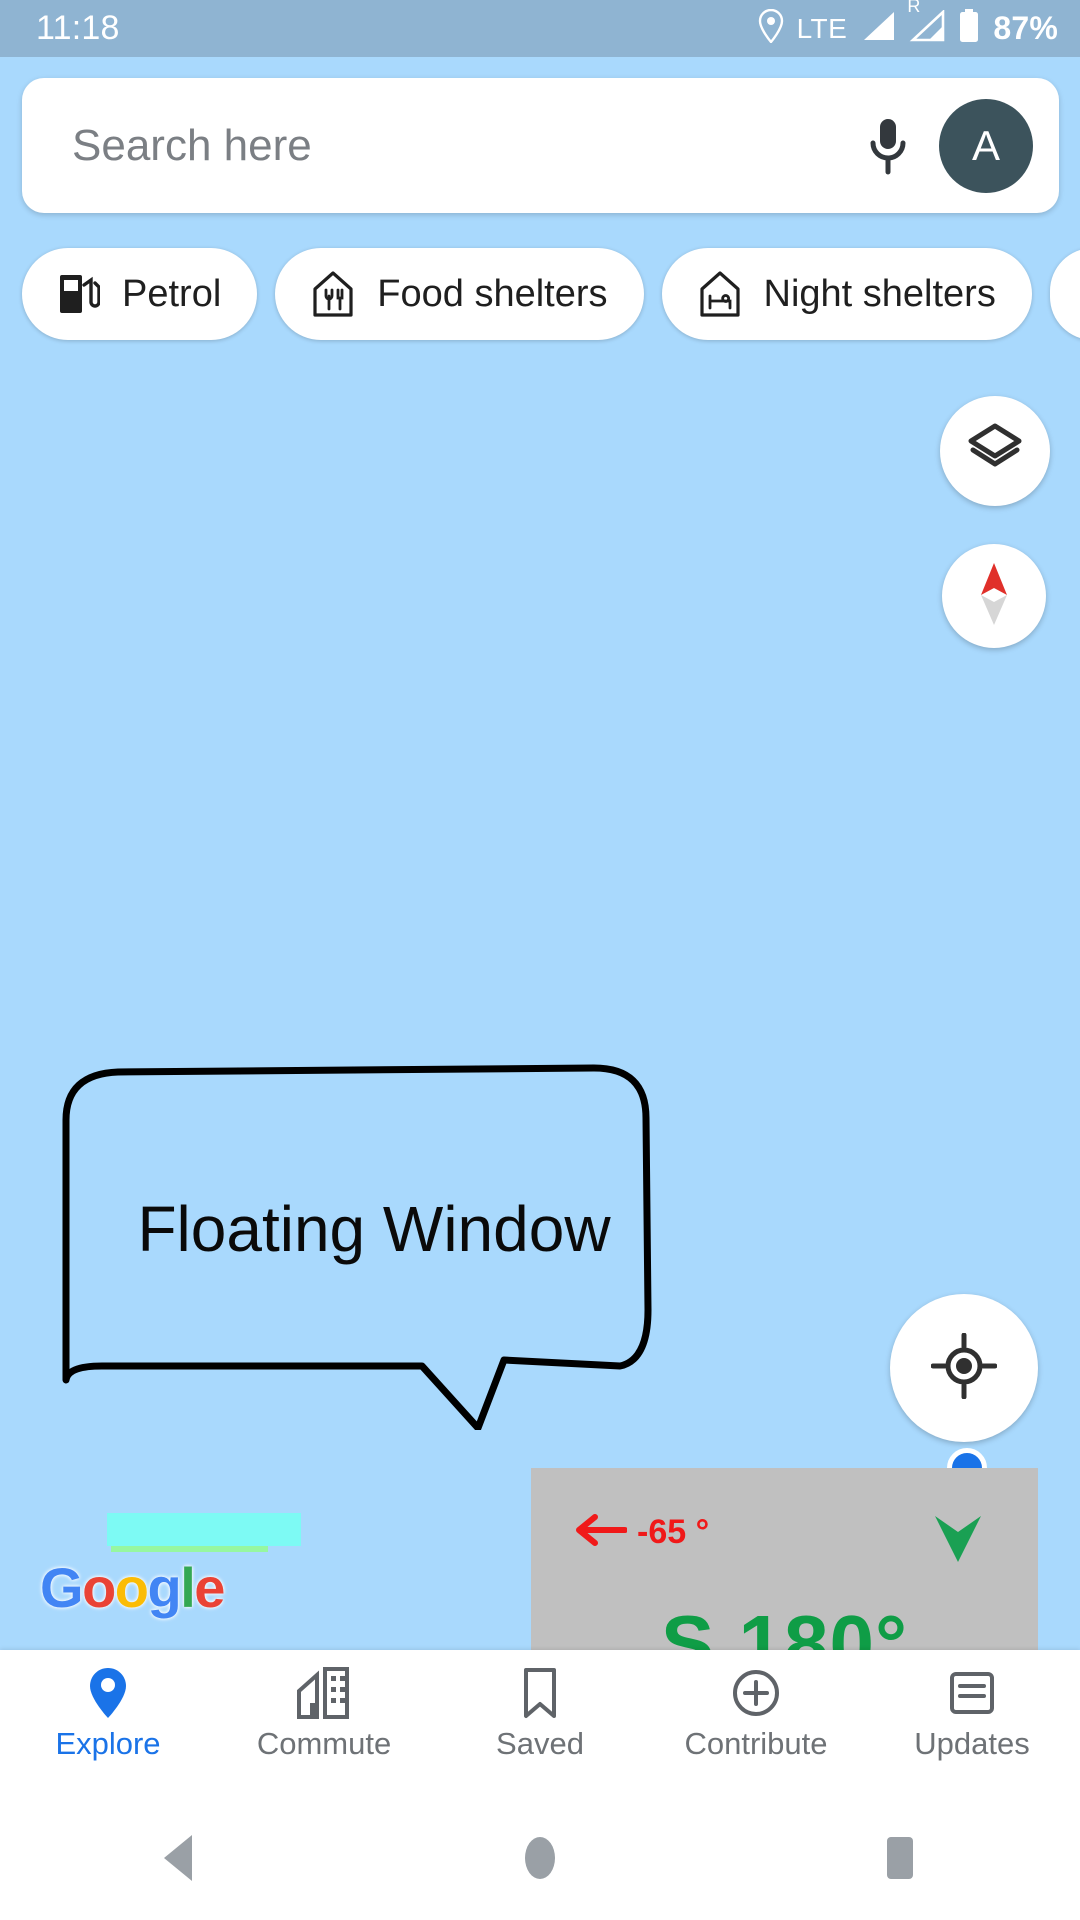 This screenshot has width=1080, height=1920. Describe the element at coordinates (324, 1693) in the screenshot. I see `buildings-icon` at that location.